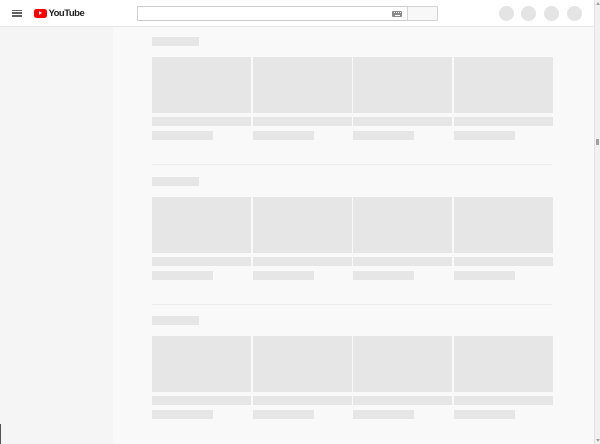  Describe the element at coordinates (597, 222) in the screenshot. I see `scrollbar` at that location.